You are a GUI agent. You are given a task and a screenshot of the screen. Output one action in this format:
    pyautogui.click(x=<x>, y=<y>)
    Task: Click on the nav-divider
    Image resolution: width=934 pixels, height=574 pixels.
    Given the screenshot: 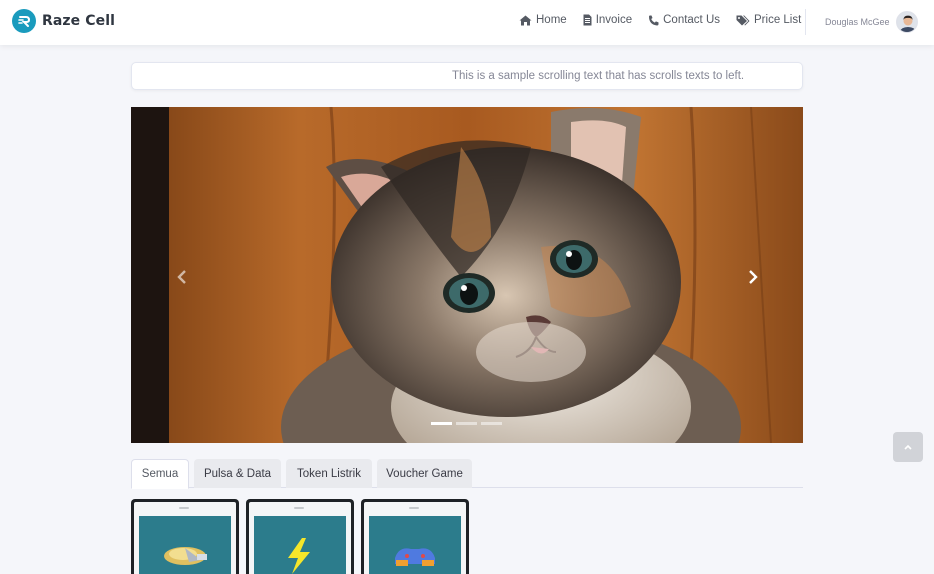 What is the action you would take?
    pyautogui.click(x=805, y=22)
    